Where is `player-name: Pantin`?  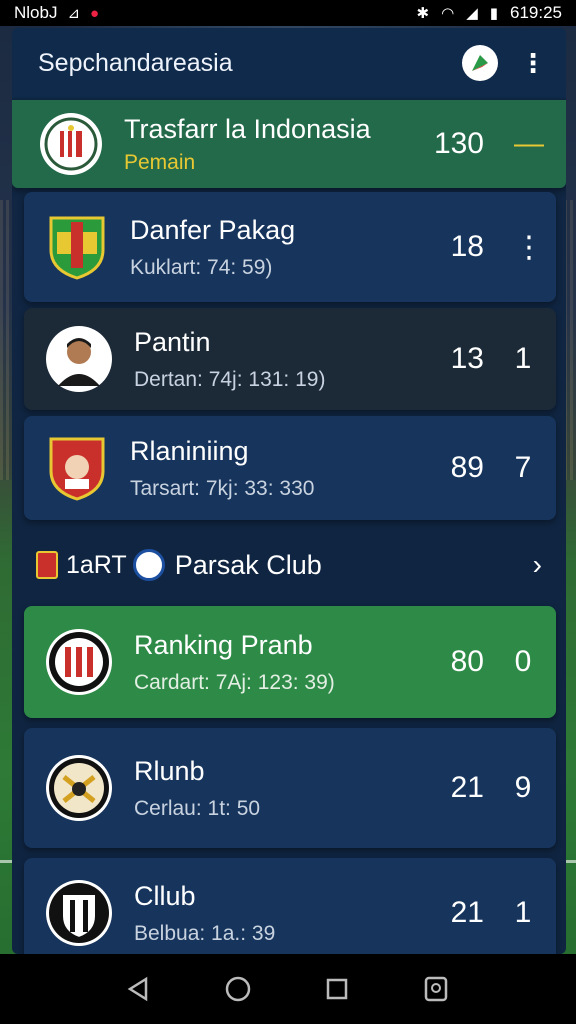
player-name: Pantin is located at coordinates (172, 341).